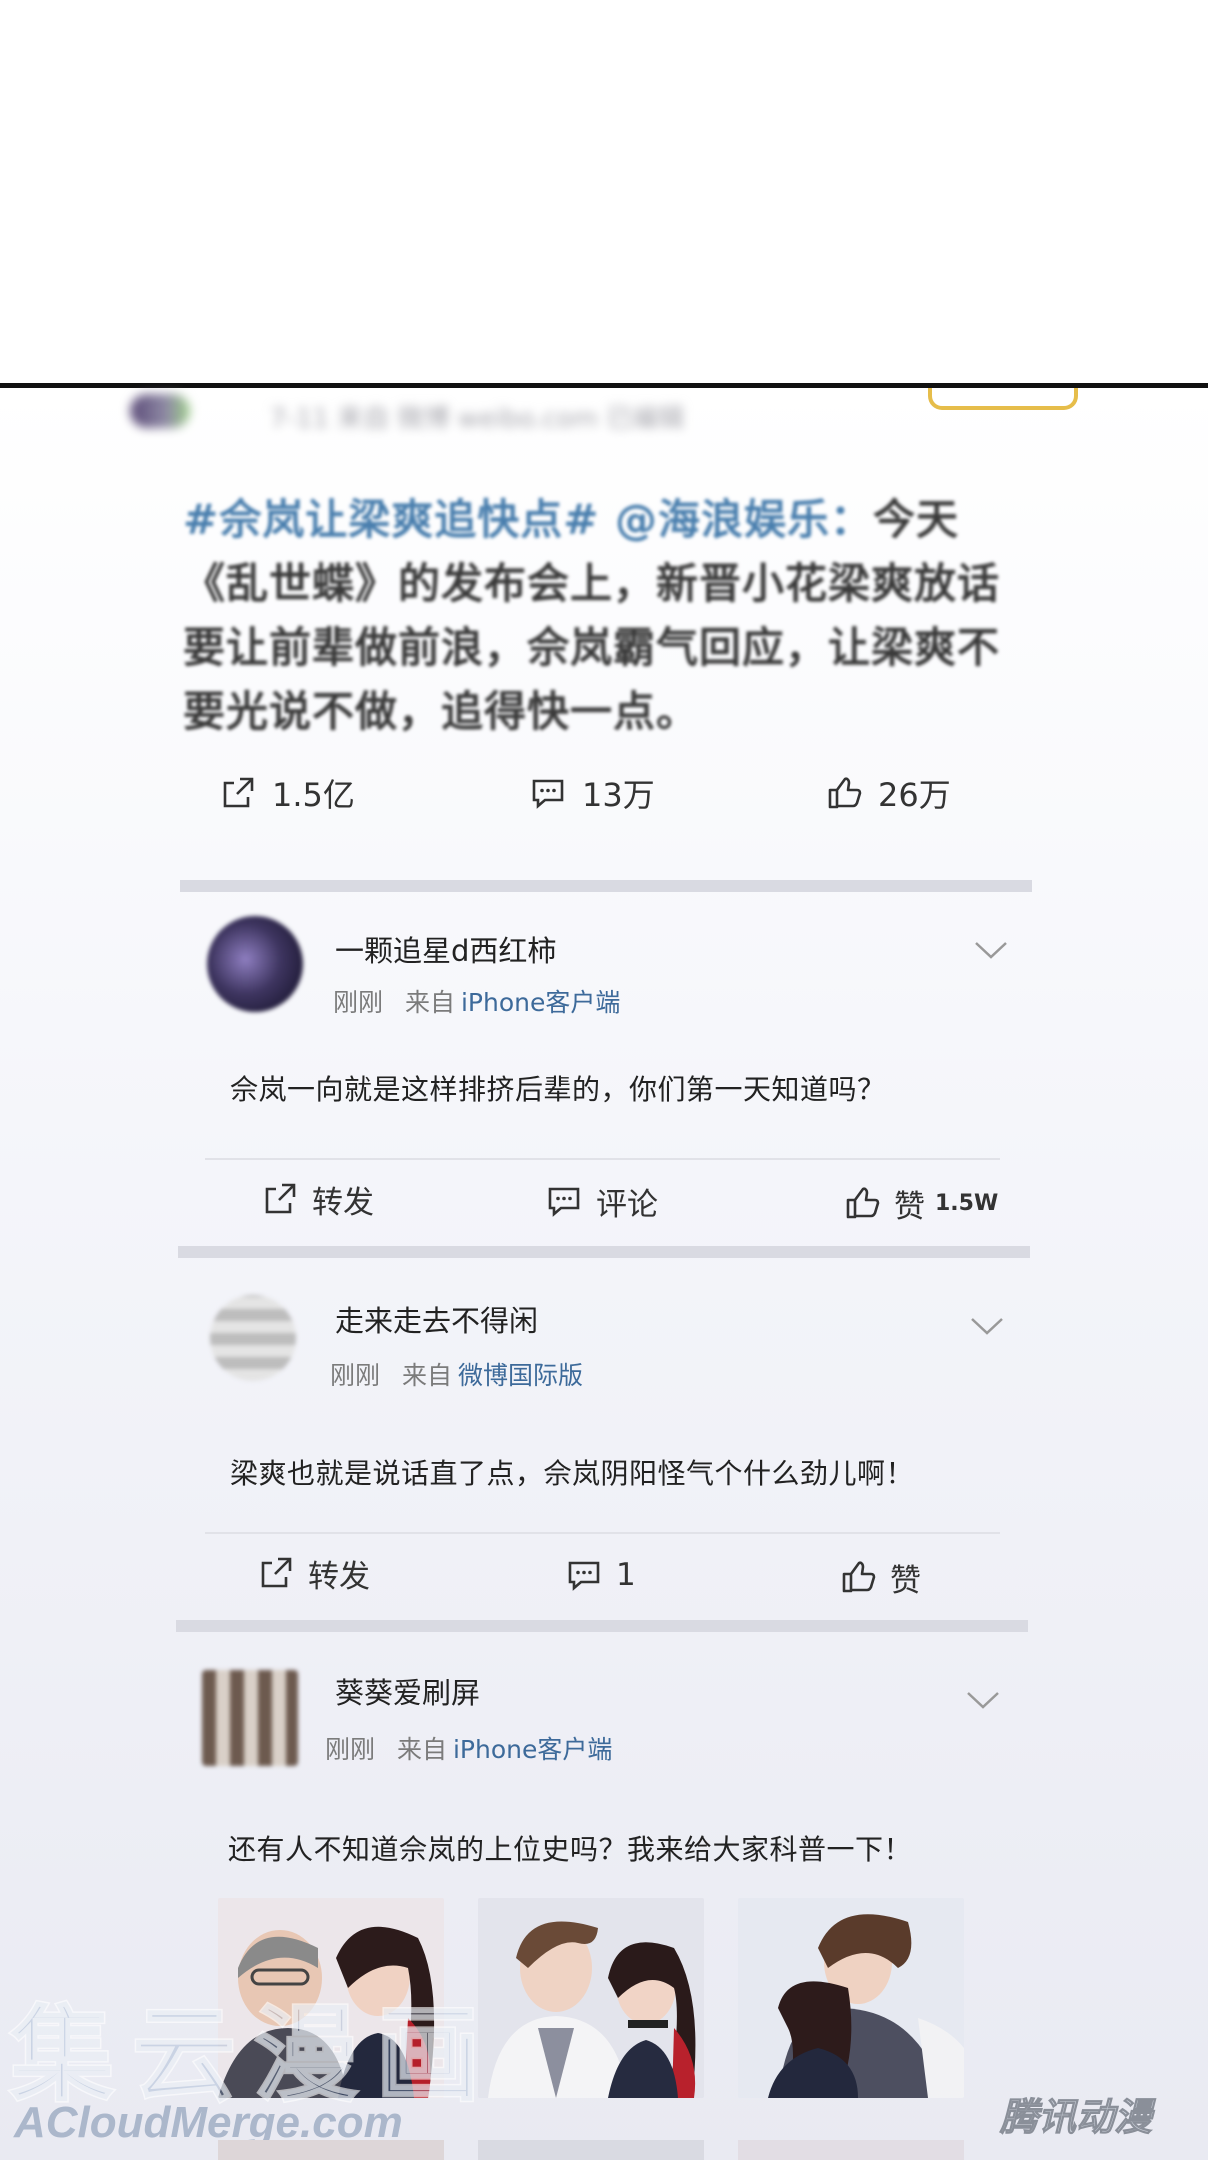  What do you see at coordinates (572, 1473) in the screenshot?
I see `comment-text: 梁爽也就是说话直了点，佘岚阴阳怪气个什么劲儿啊！` at bounding box center [572, 1473].